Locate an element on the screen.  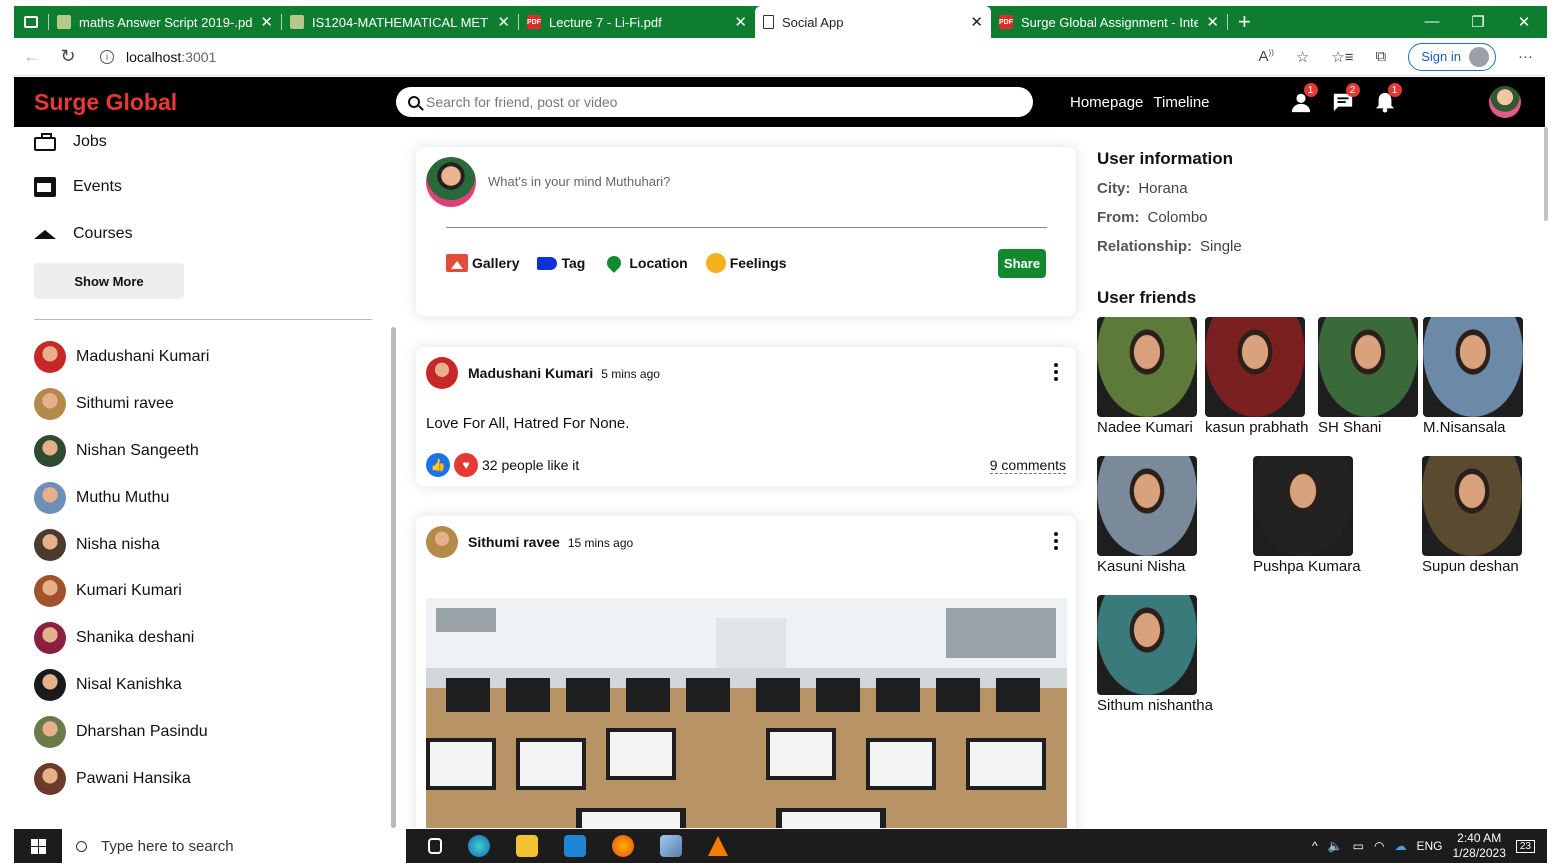
volume-icon: 🔈 is located at coordinates (1335, 846).